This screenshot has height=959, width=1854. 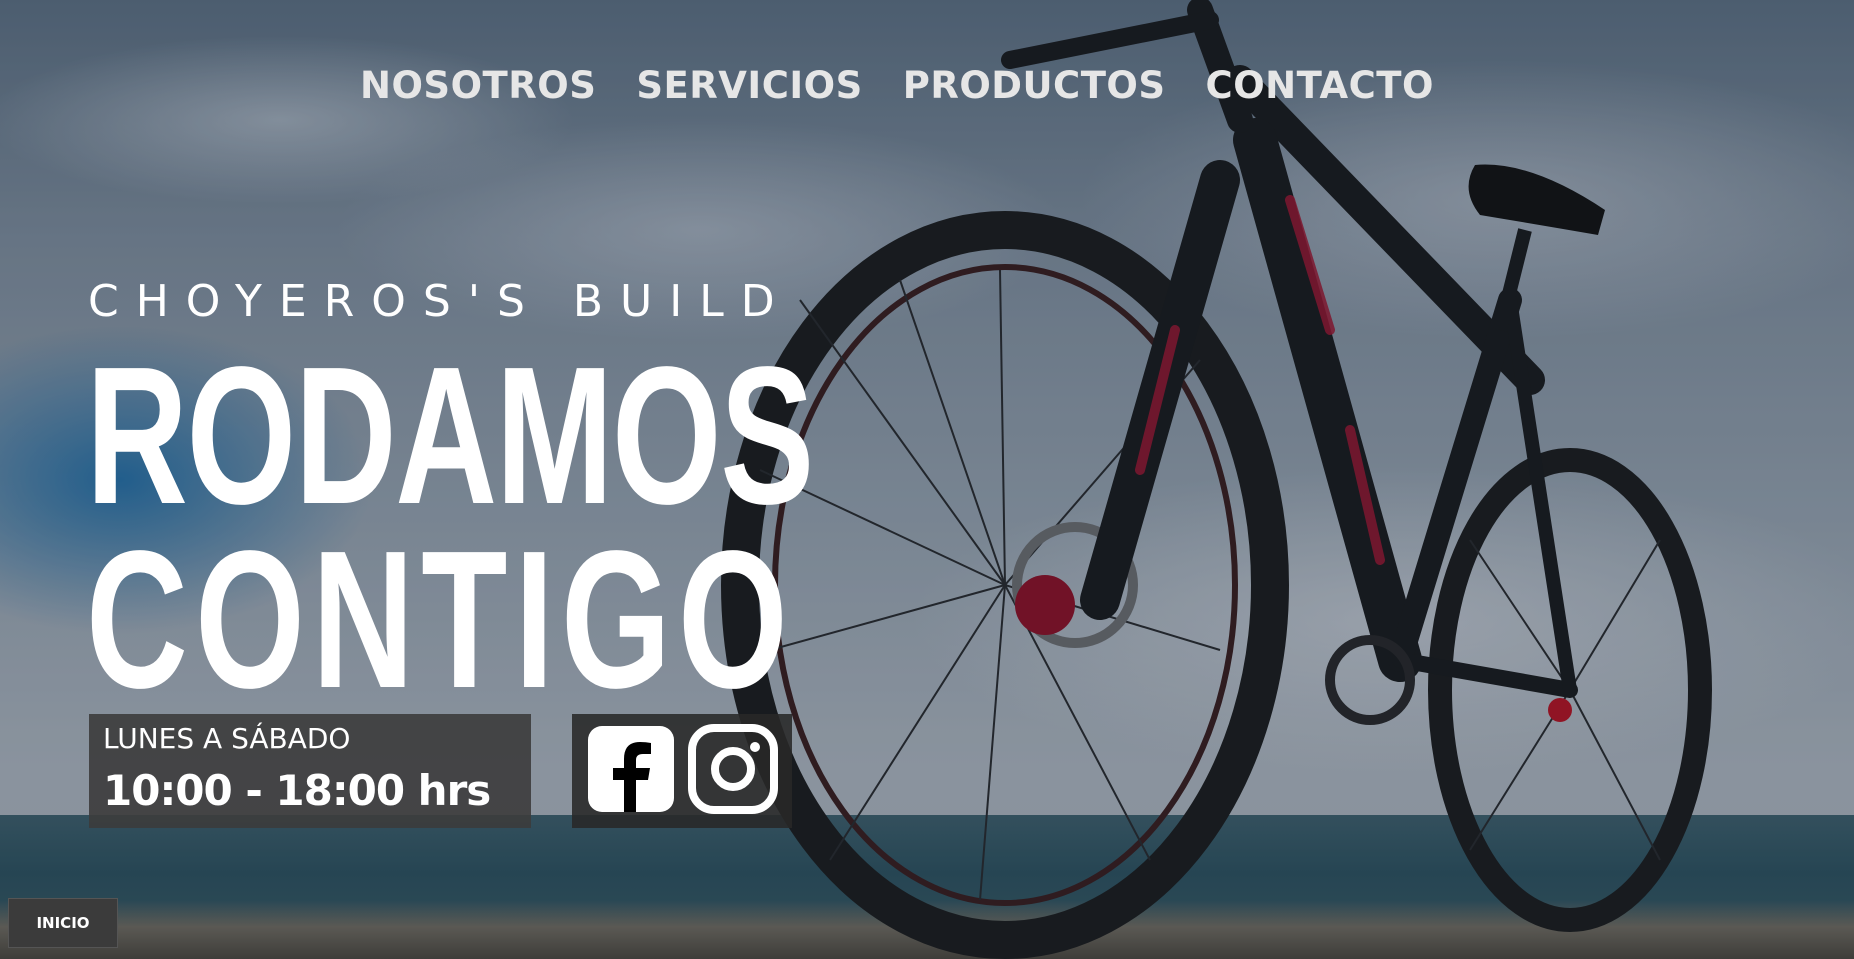 What do you see at coordinates (440, 301) in the screenshot?
I see `brand-name: CHOYEROS'S BUILD` at bounding box center [440, 301].